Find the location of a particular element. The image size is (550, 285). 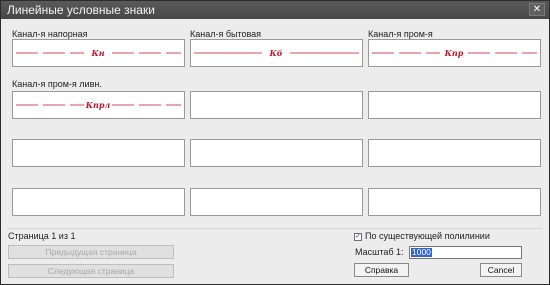

next-page-button: Следующая страница is located at coordinates (91, 271).